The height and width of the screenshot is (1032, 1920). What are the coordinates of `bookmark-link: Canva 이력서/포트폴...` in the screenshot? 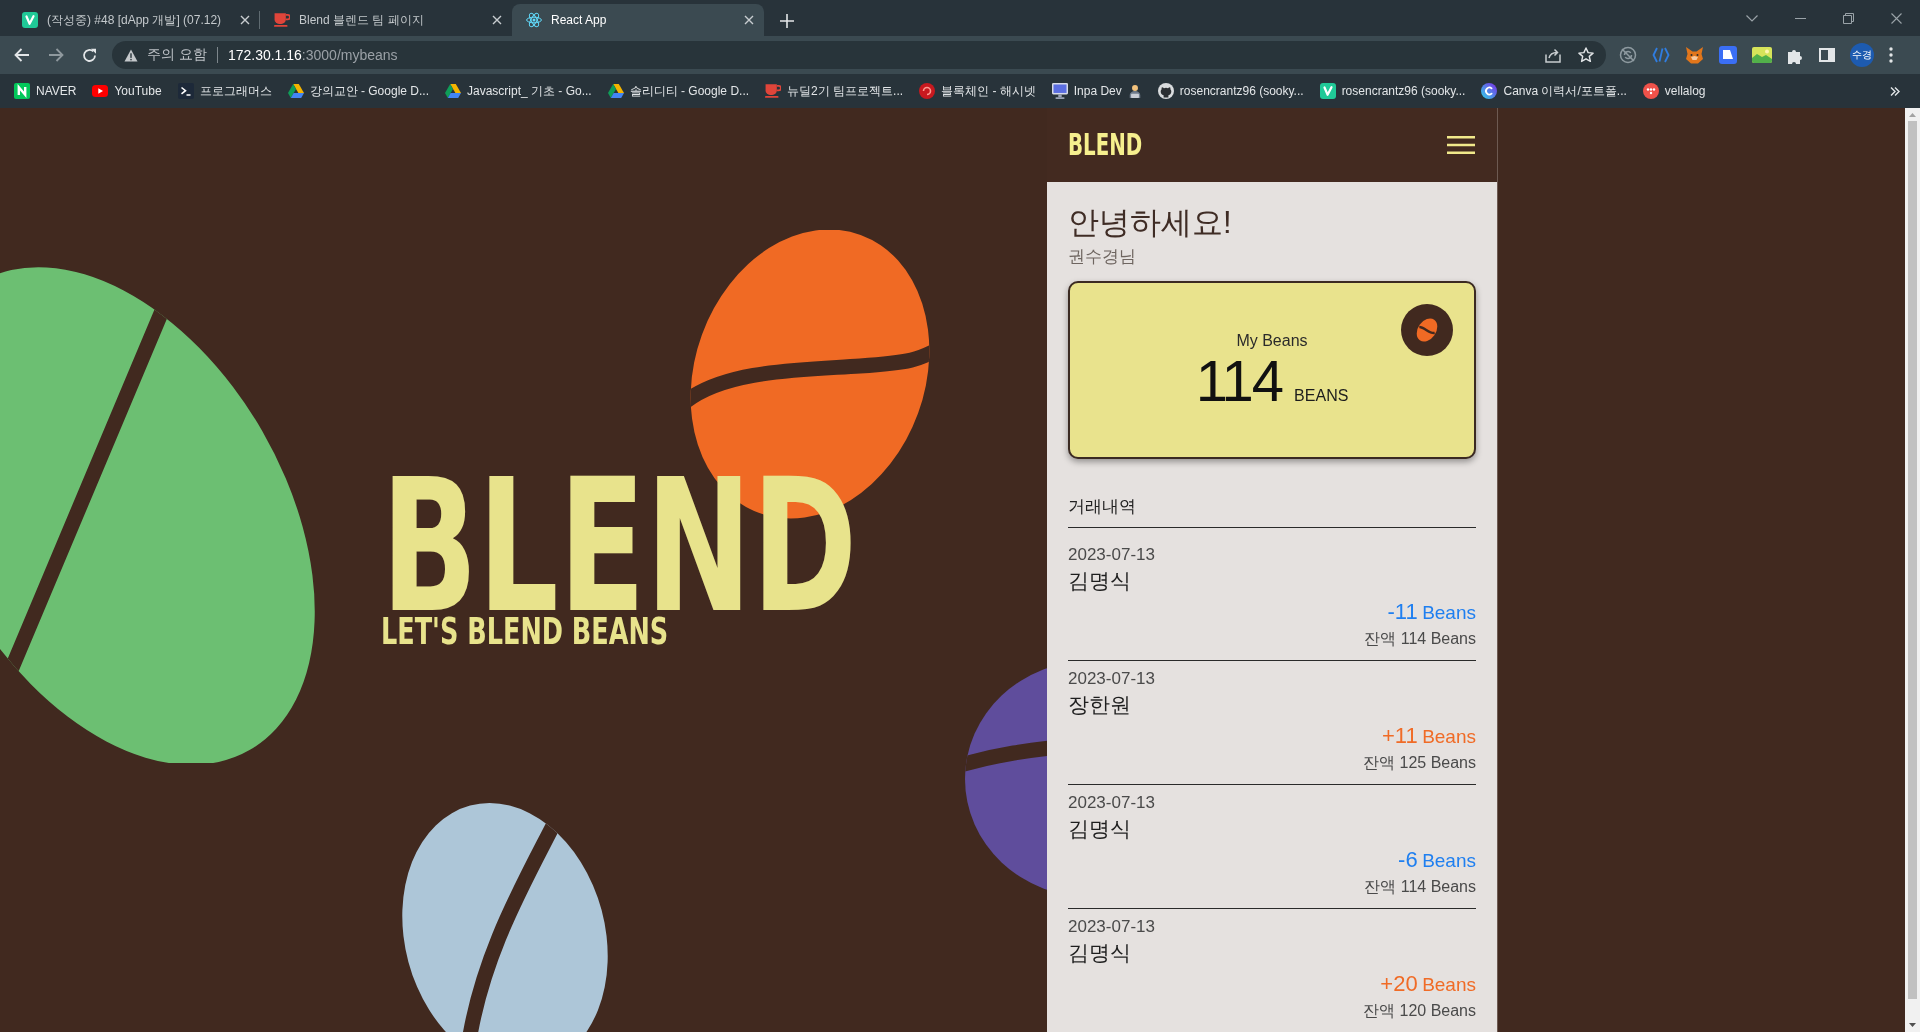 It's located at (1554, 91).